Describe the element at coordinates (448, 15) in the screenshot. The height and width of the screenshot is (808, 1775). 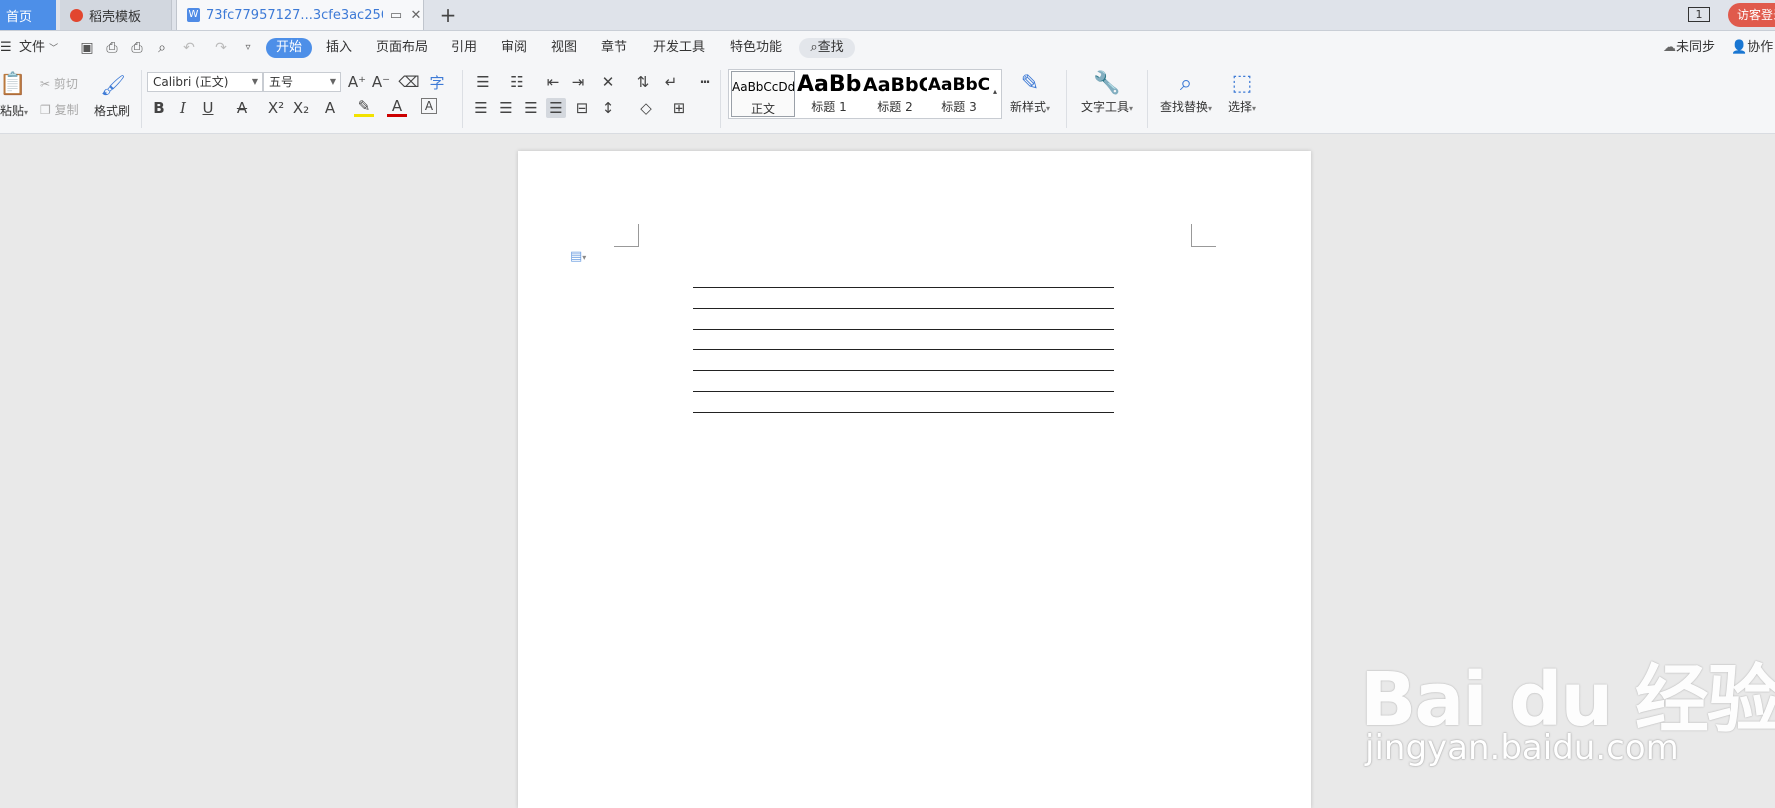
I see `new-tab-button: +` at that location.